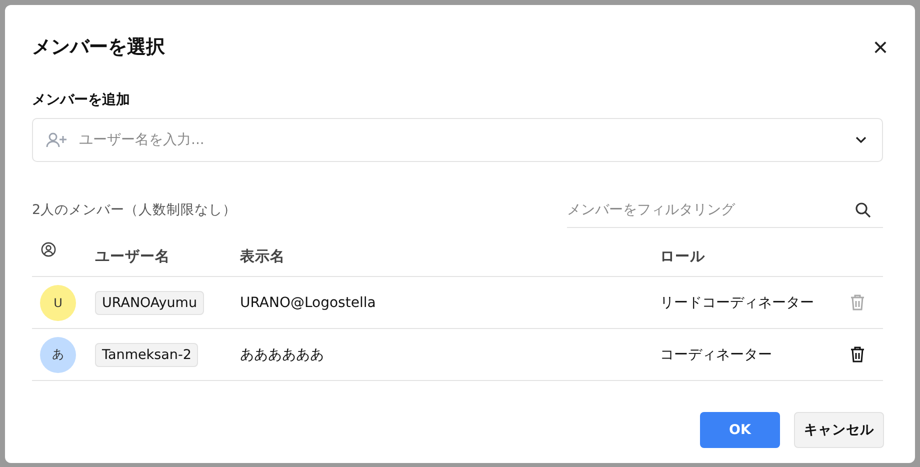 The height and width of the screenshot is (467, 920). What do you see at coordinates (58, 302) in the screenshot?
I see `user-avatar: U` at bounding box center [58, 302].